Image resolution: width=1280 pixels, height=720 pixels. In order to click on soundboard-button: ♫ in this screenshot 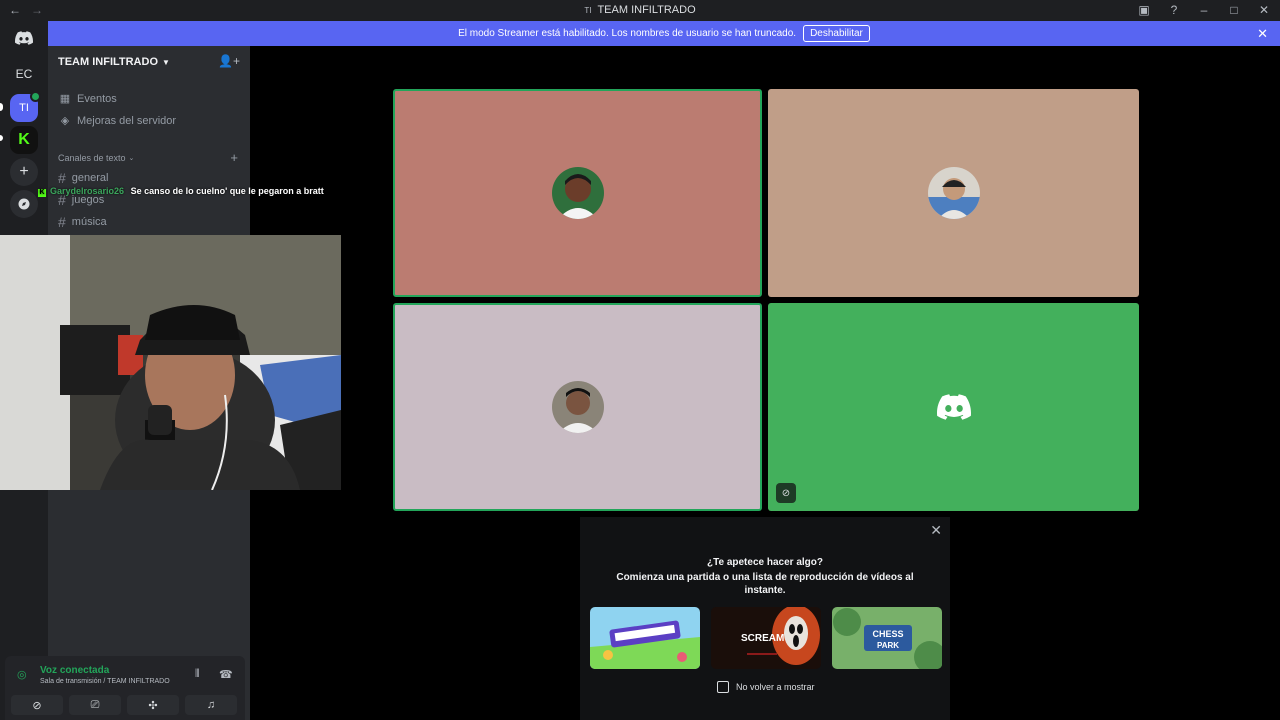, I will do `click(211, 705)`.